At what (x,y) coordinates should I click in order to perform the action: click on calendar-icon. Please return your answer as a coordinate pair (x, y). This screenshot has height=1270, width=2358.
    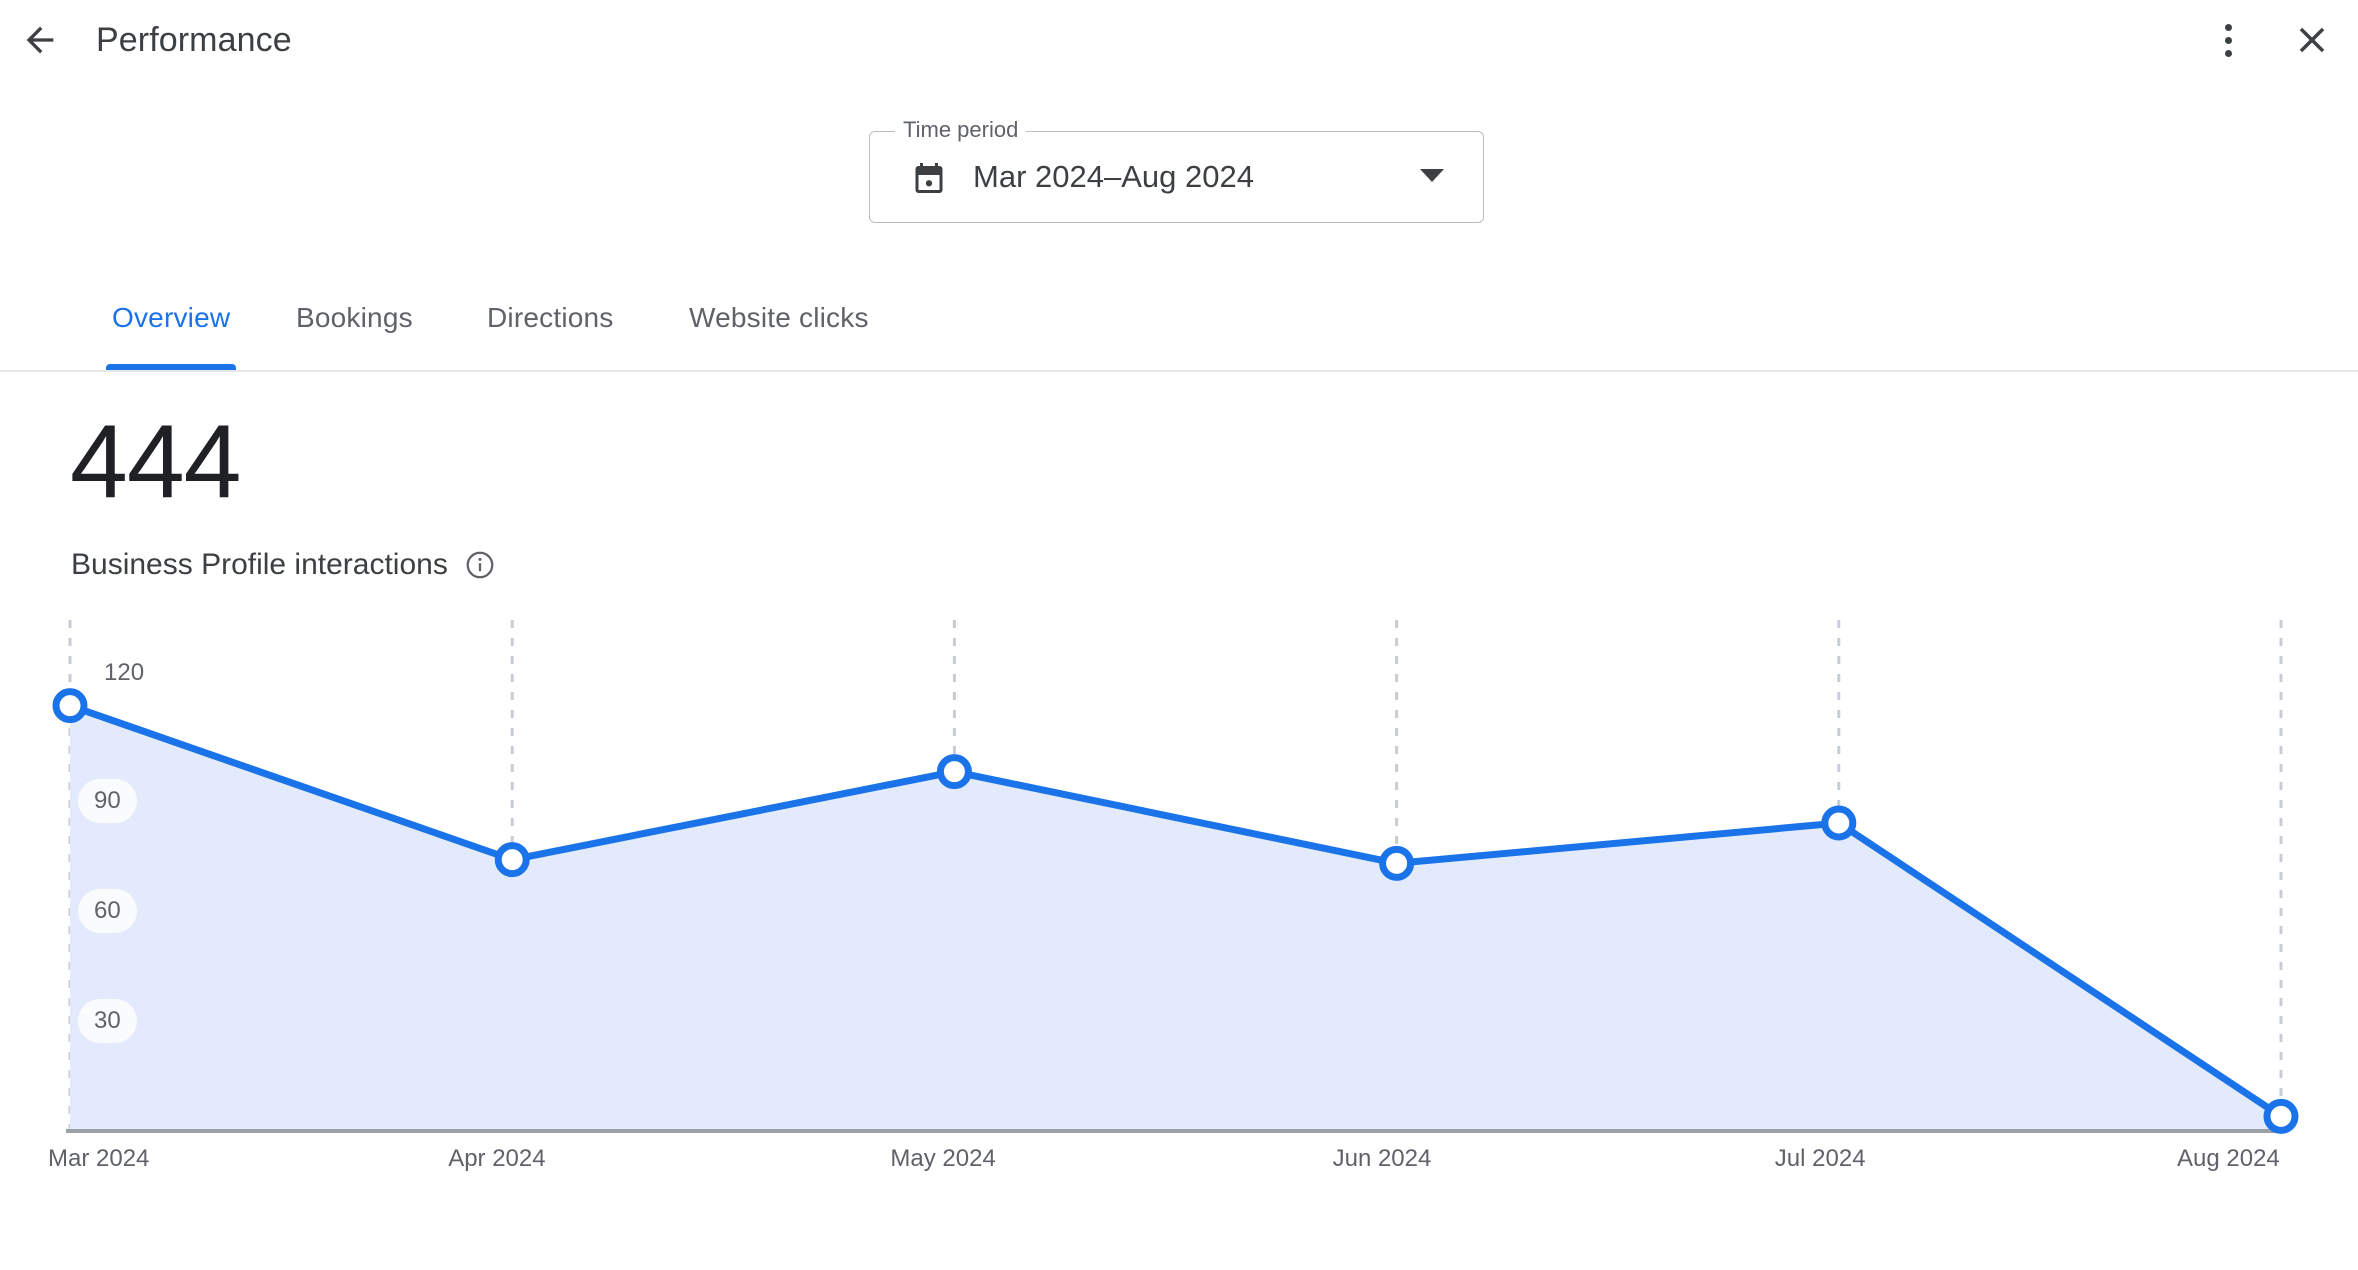
    Looking at the image, I should click on (929, 180).